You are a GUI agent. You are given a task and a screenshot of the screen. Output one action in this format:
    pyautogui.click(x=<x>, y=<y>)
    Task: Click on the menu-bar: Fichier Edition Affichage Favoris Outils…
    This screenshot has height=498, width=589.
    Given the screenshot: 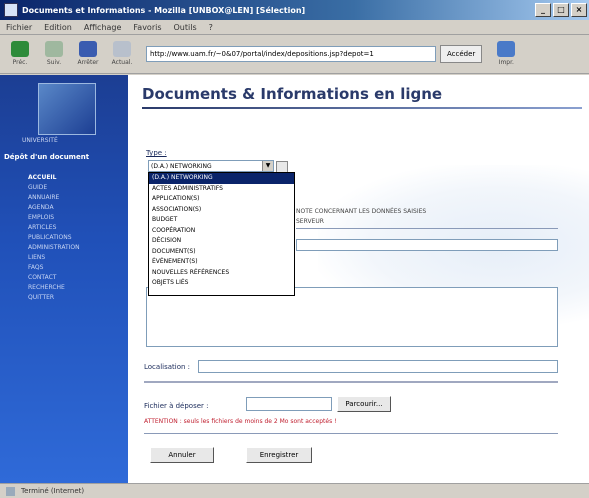 What is the action you would take?
    pyautogui.click(x=294, y=27)
    